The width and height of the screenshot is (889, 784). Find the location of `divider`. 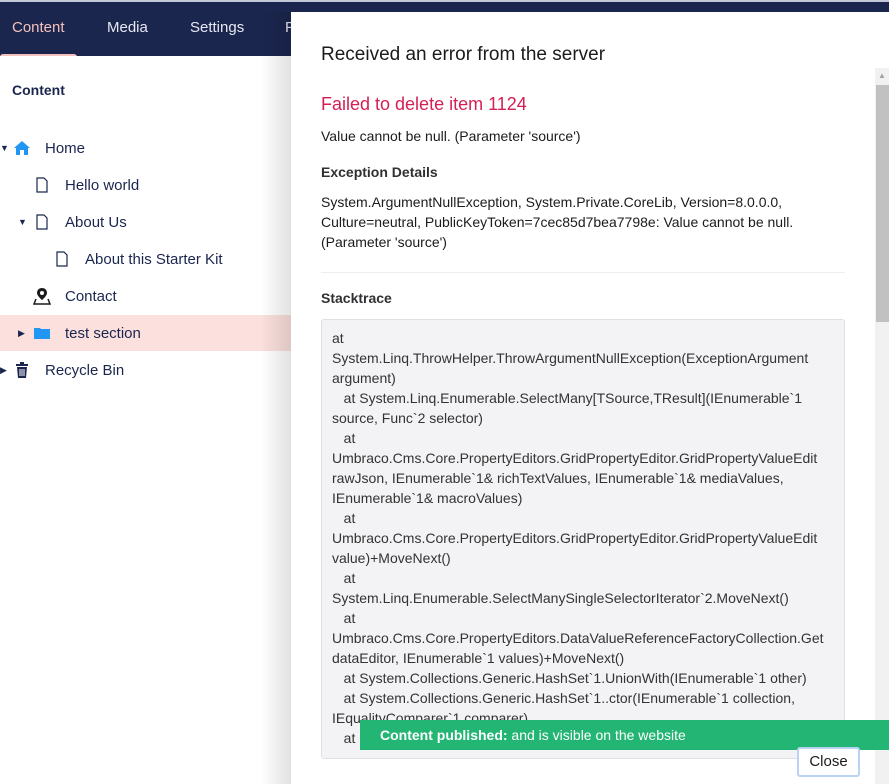

divider is located at coordinates (583, 272).